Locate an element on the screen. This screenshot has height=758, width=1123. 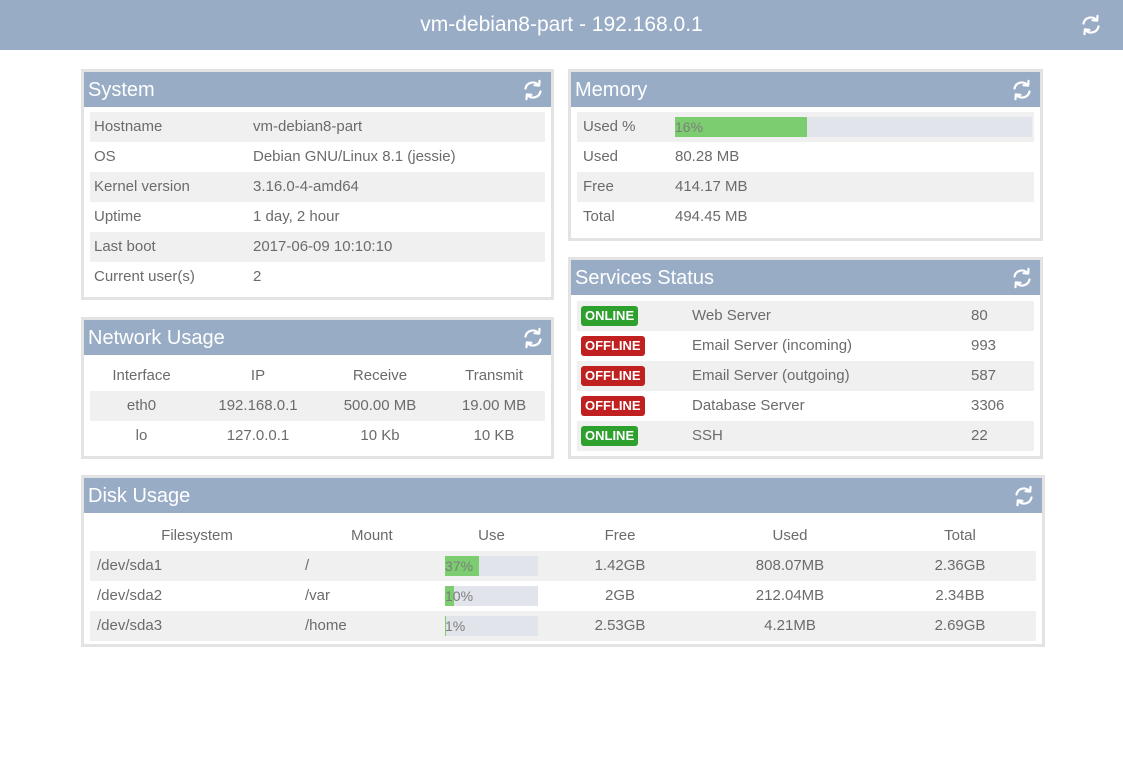
service-port: 587 is located at coordinates (984, 375).